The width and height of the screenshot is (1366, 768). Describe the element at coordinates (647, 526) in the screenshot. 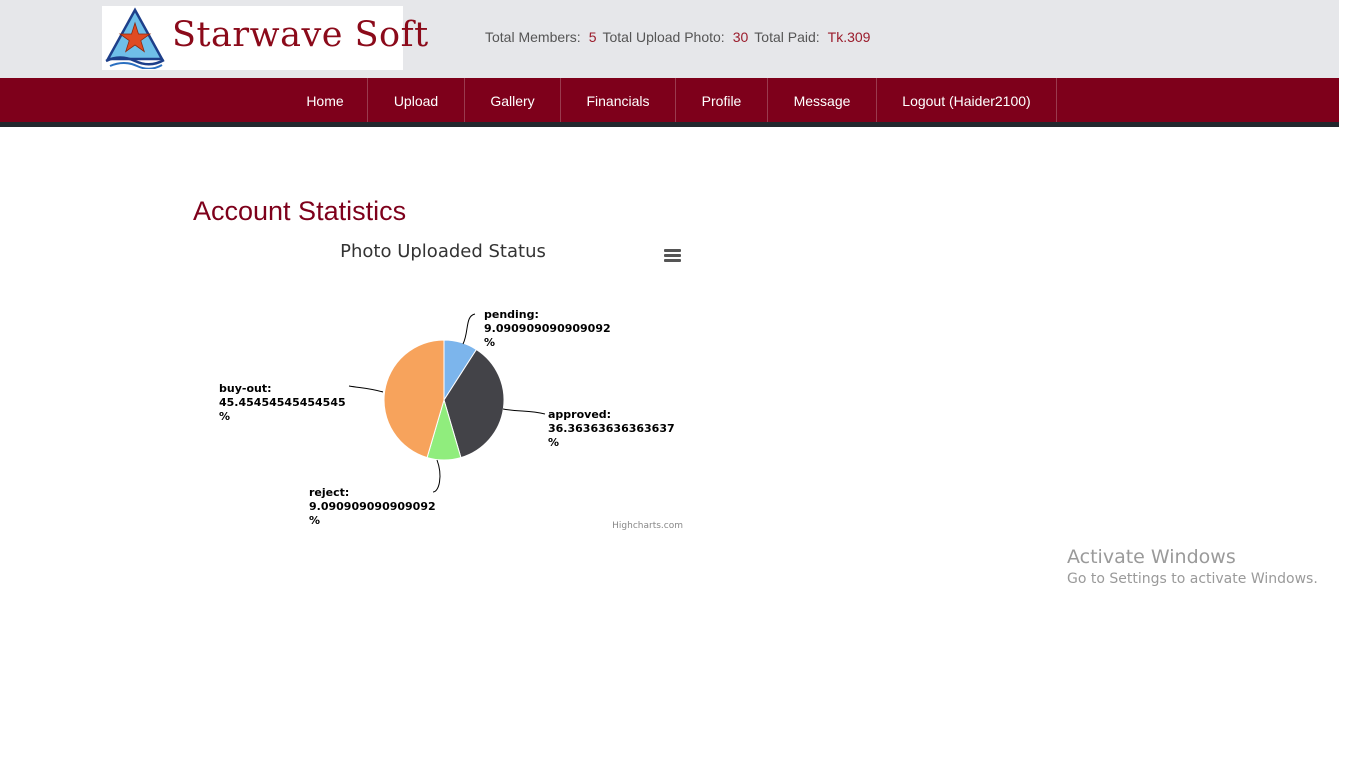

I see `chart-credit: Highcharts.com` at that location.